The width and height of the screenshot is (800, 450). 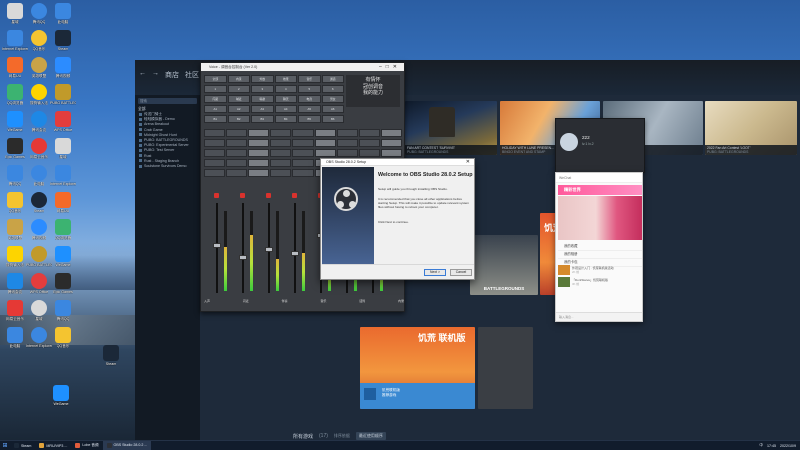 I want to click on cancel-button: Cancel, so click(x=461, y=272).